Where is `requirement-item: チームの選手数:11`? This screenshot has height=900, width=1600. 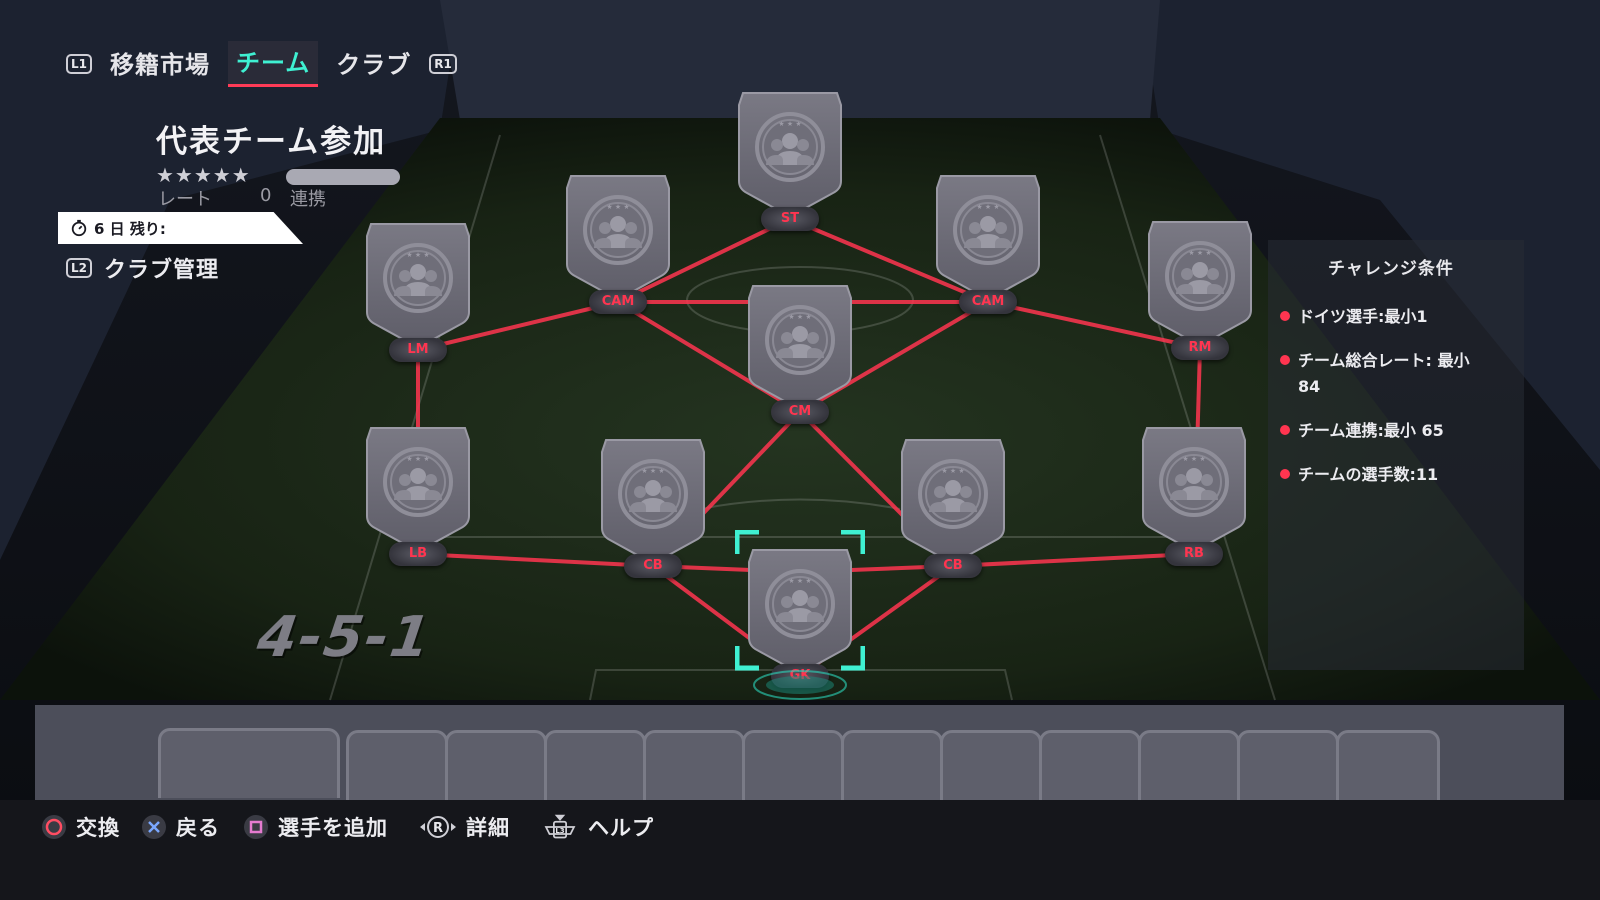 requirement-item: チームの選手数:11 is located at coordinates (1400, 475).